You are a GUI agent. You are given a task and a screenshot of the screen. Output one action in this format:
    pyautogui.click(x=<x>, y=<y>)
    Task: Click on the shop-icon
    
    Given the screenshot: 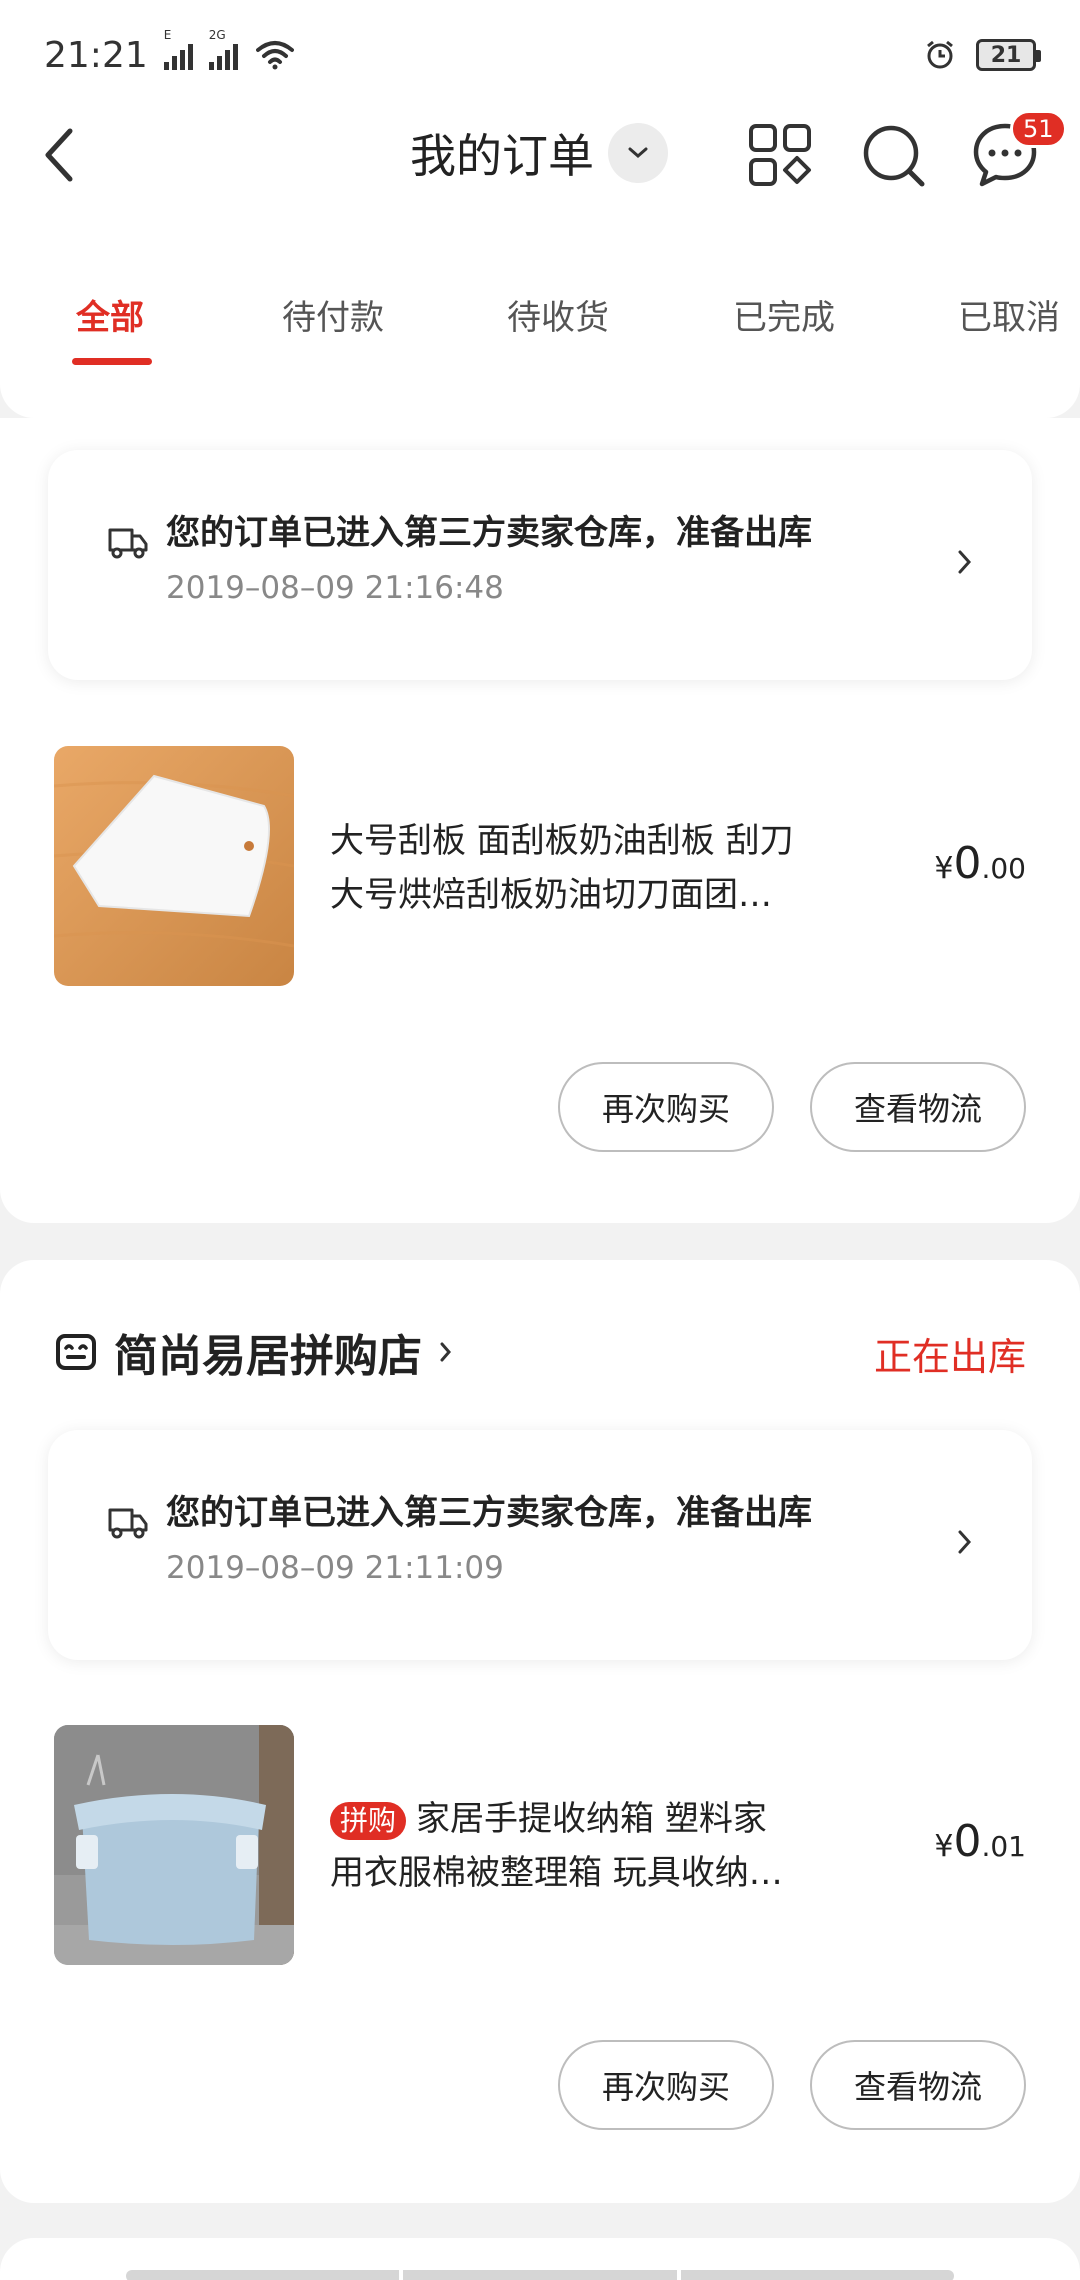 What is the action you would take?
    pyautogui.click(x=76, y=1352)
    